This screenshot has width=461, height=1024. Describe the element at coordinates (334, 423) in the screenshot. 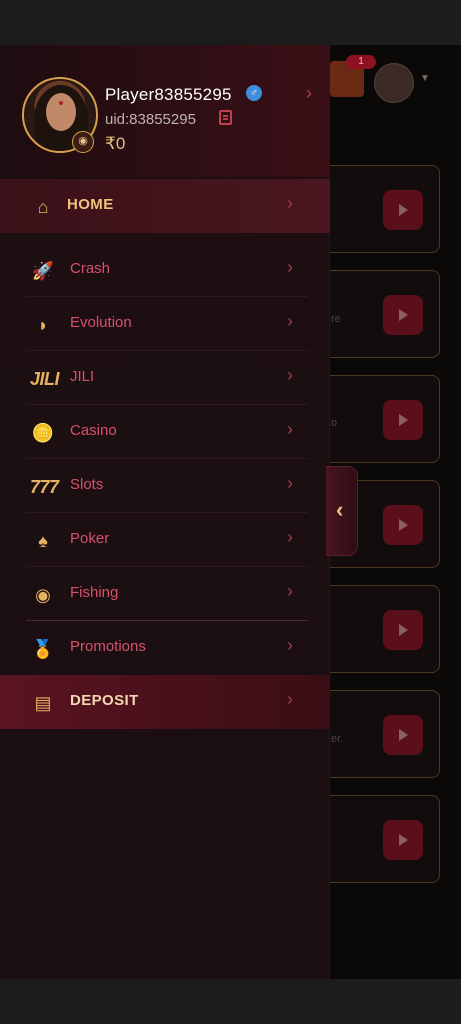

I see `card-text: o` at that location.